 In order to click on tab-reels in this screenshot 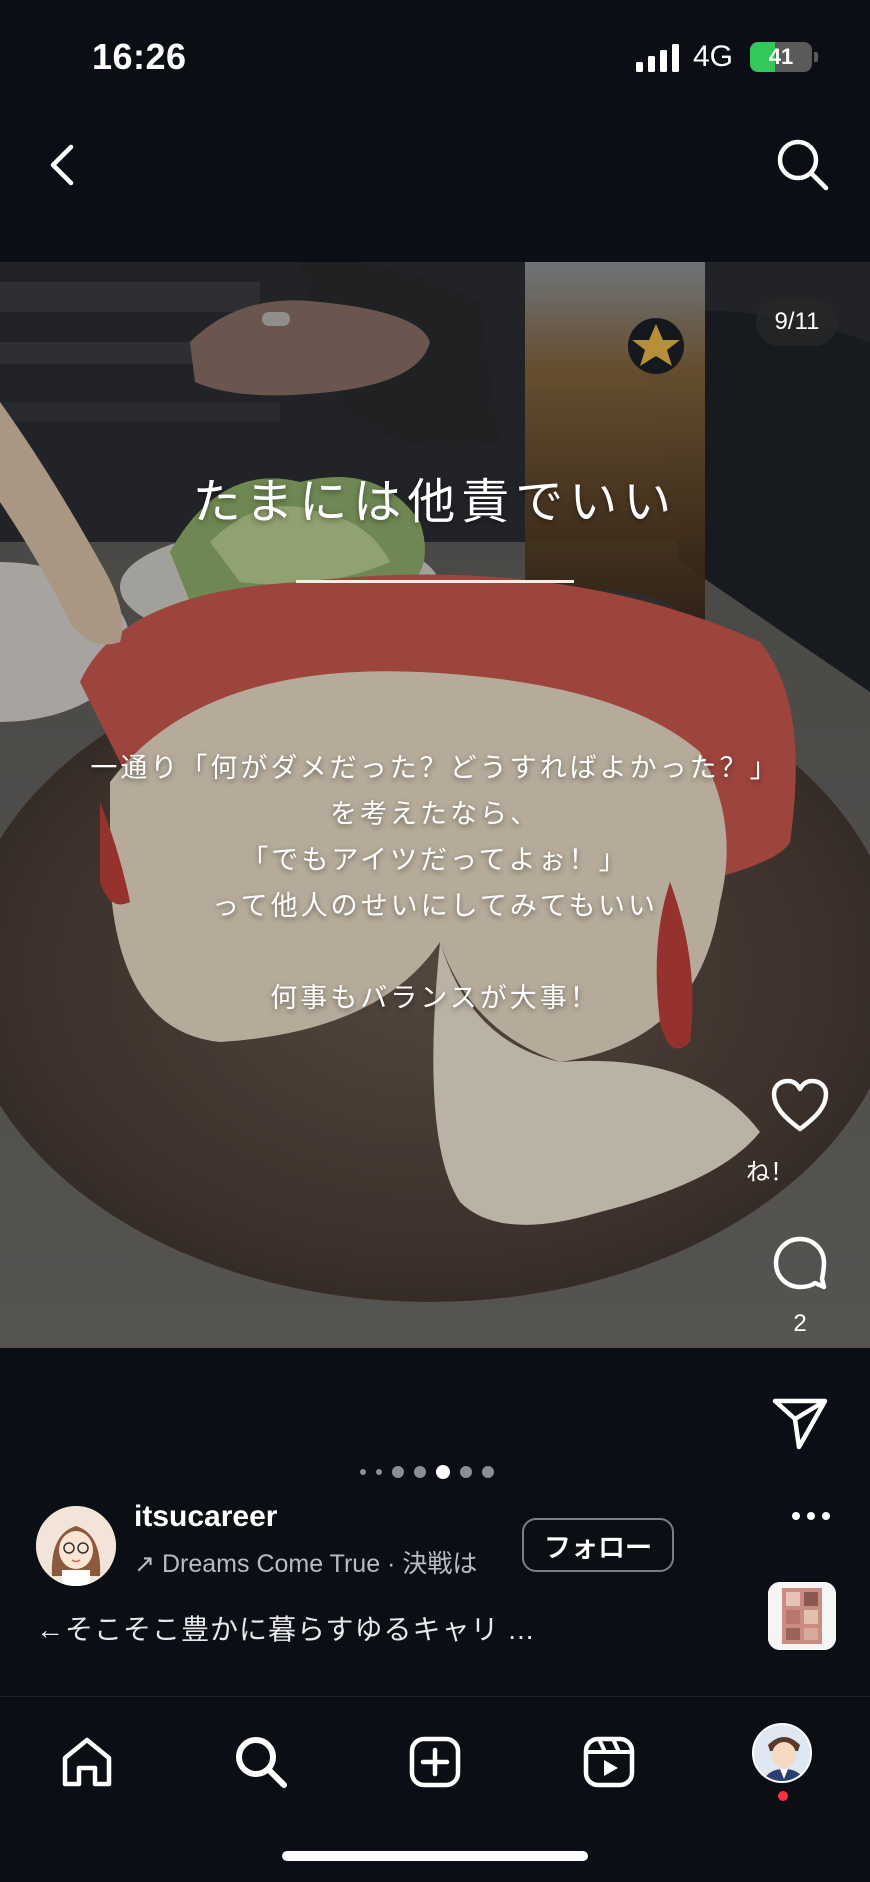, I will do `click(609, 1762)`.